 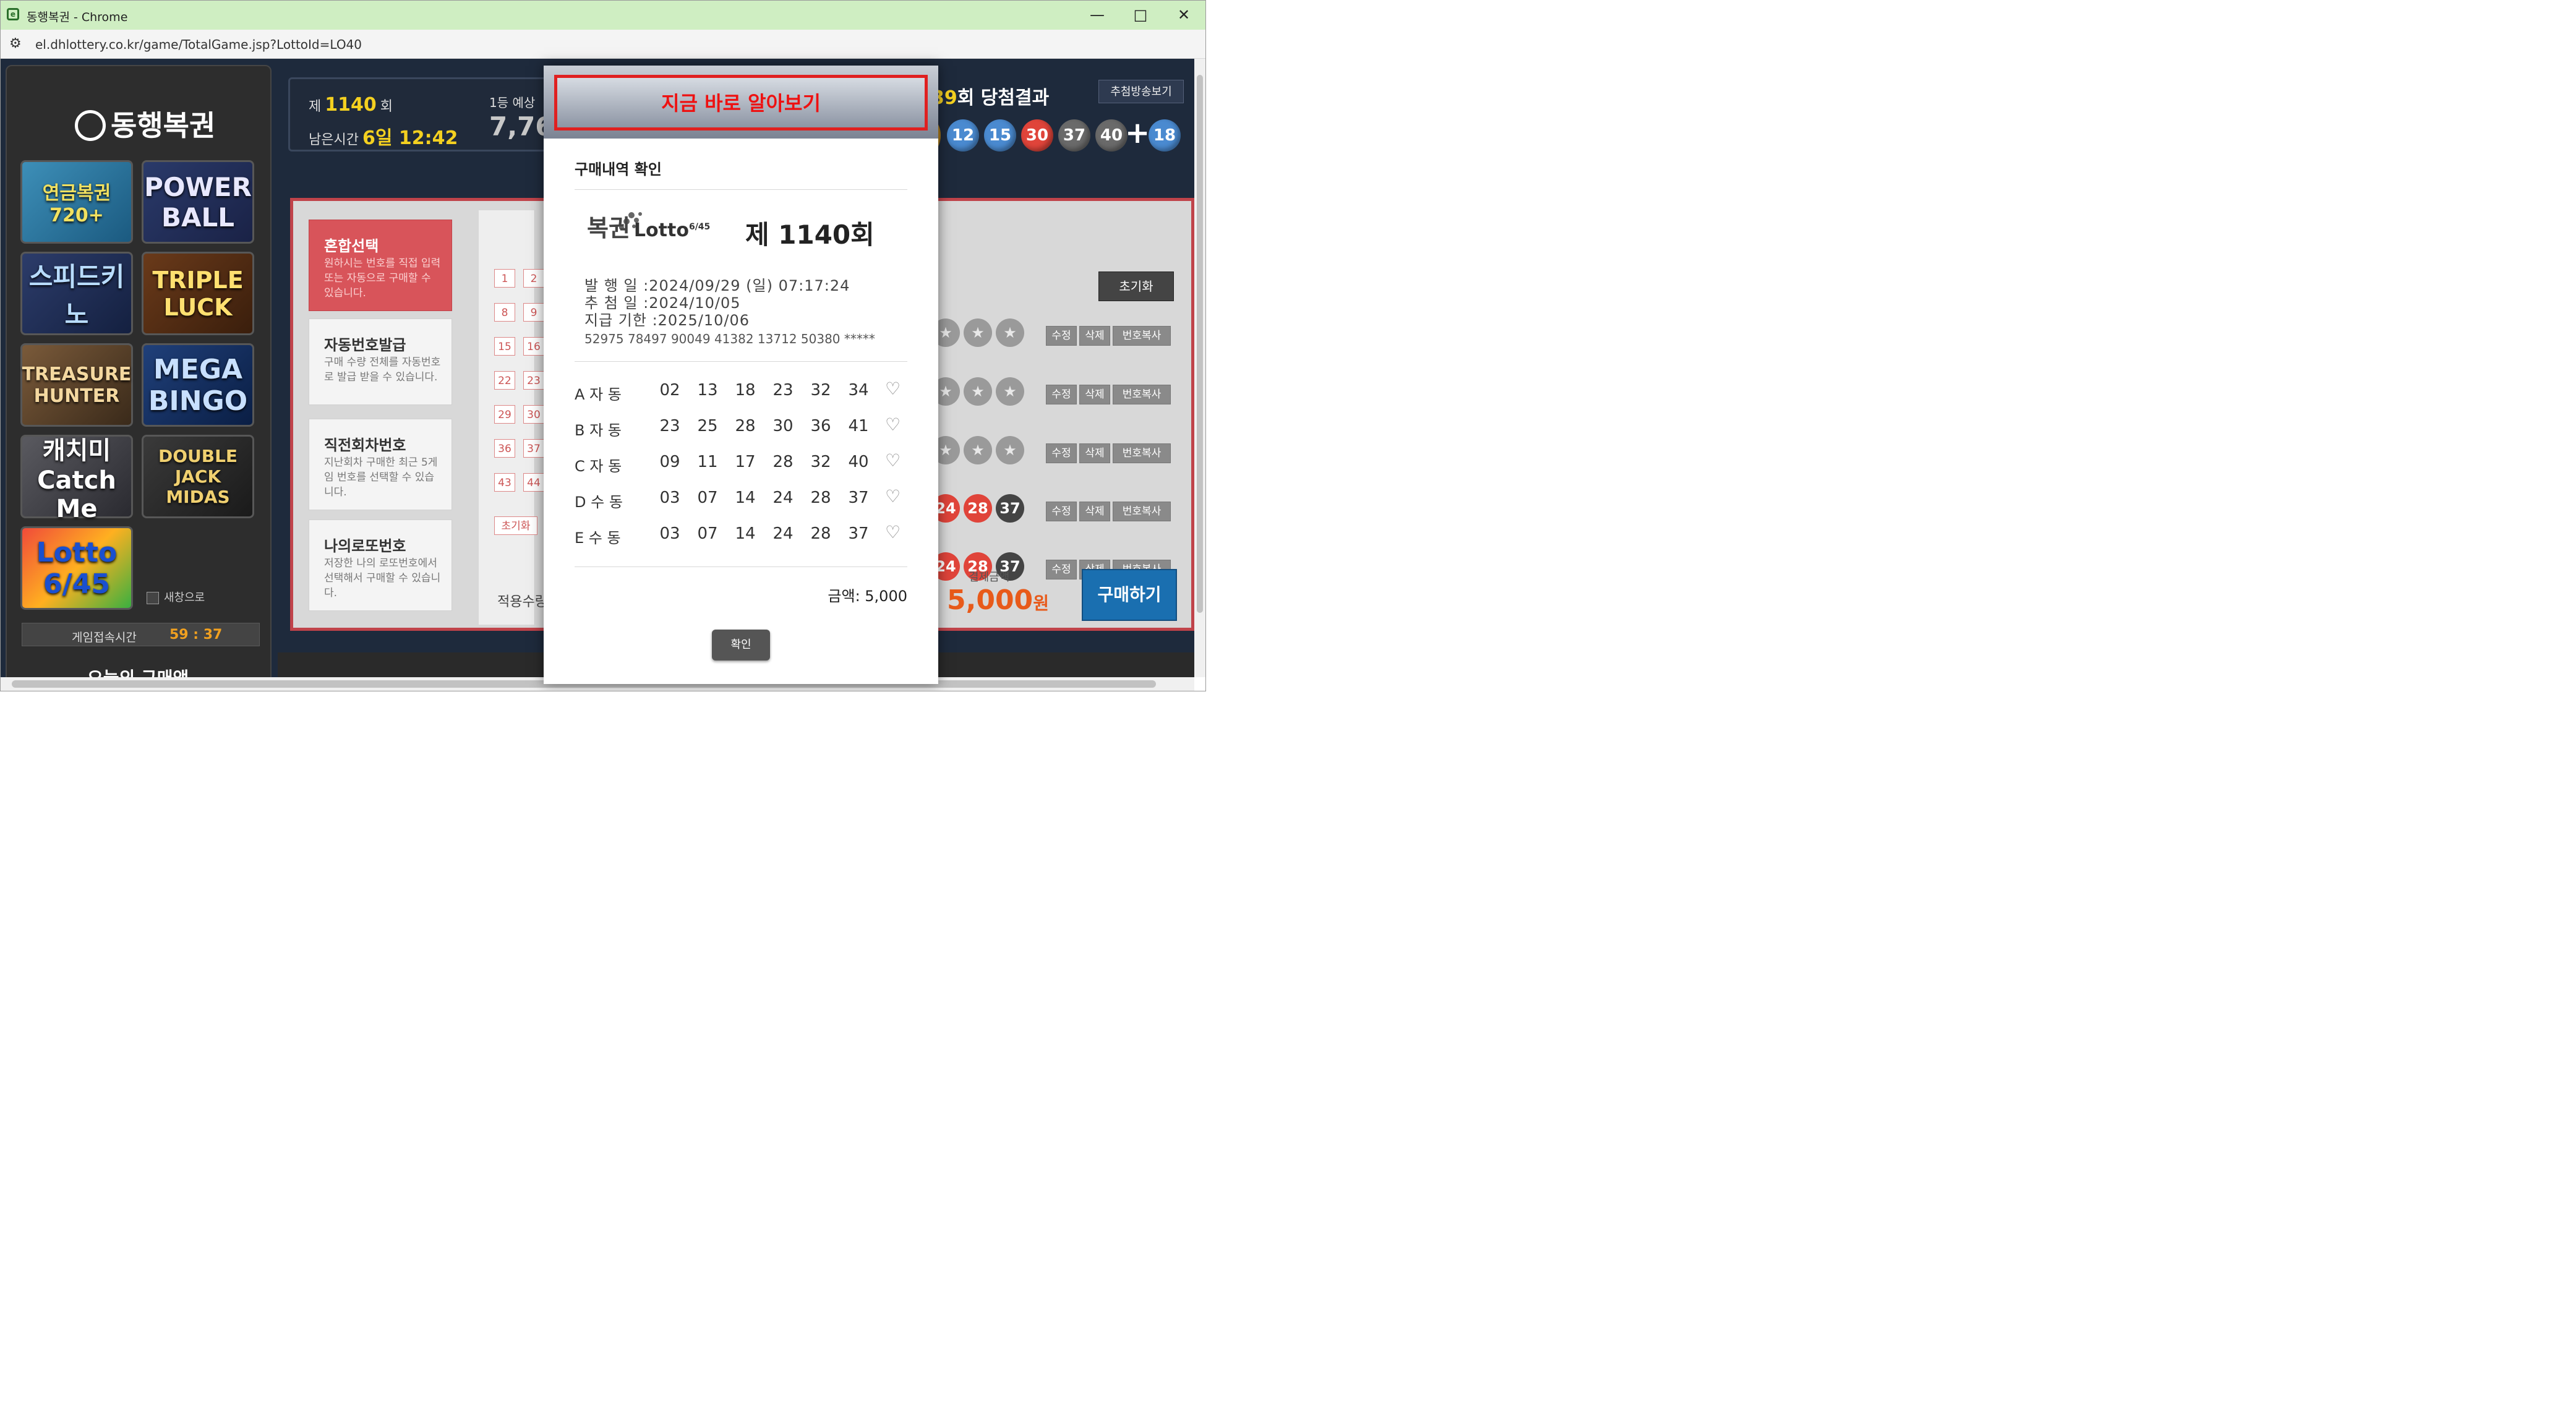 I want to click on number-ball: 37, so click(x=1010, y=508).